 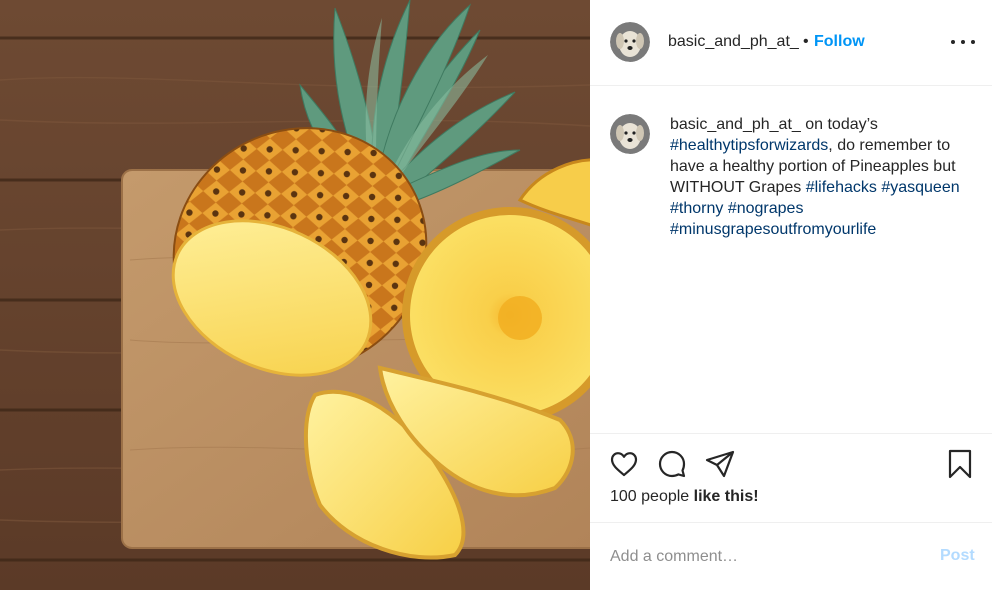 I want to click on hashtag-link: #yasqueen, so click(x=920, y=187).